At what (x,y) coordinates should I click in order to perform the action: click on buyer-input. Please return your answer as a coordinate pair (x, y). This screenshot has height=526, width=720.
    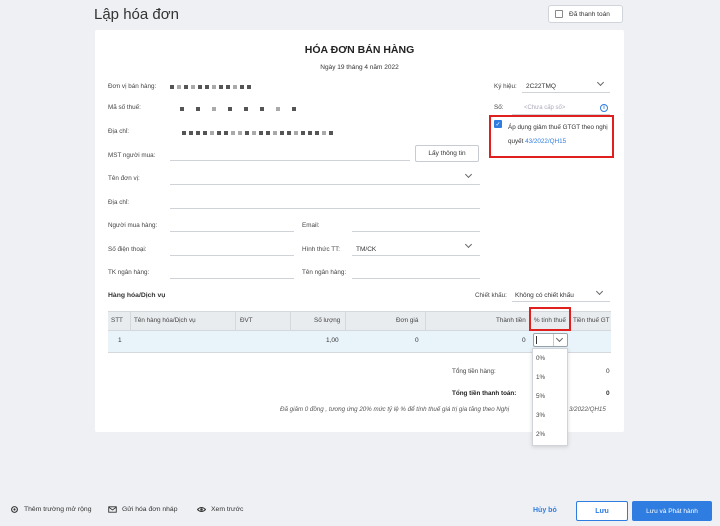
    Looking at the image, I should click on (232, 231).